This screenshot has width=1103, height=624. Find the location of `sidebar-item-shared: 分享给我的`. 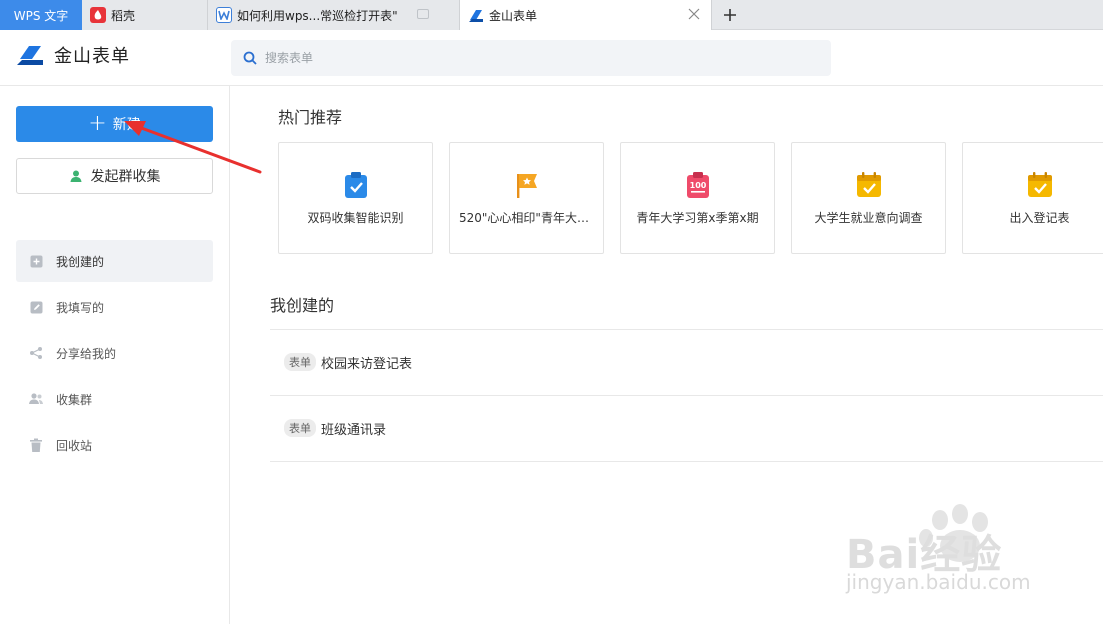

sidebar-item-shared: 分享给我的 is located at coordinates (114, 353).